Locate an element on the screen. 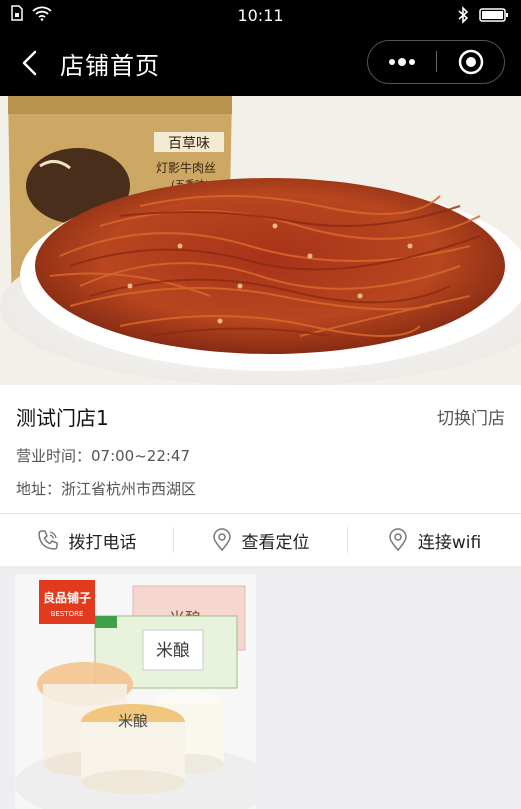  store-name: 测试门店1 is located at coordinates (62, 418).